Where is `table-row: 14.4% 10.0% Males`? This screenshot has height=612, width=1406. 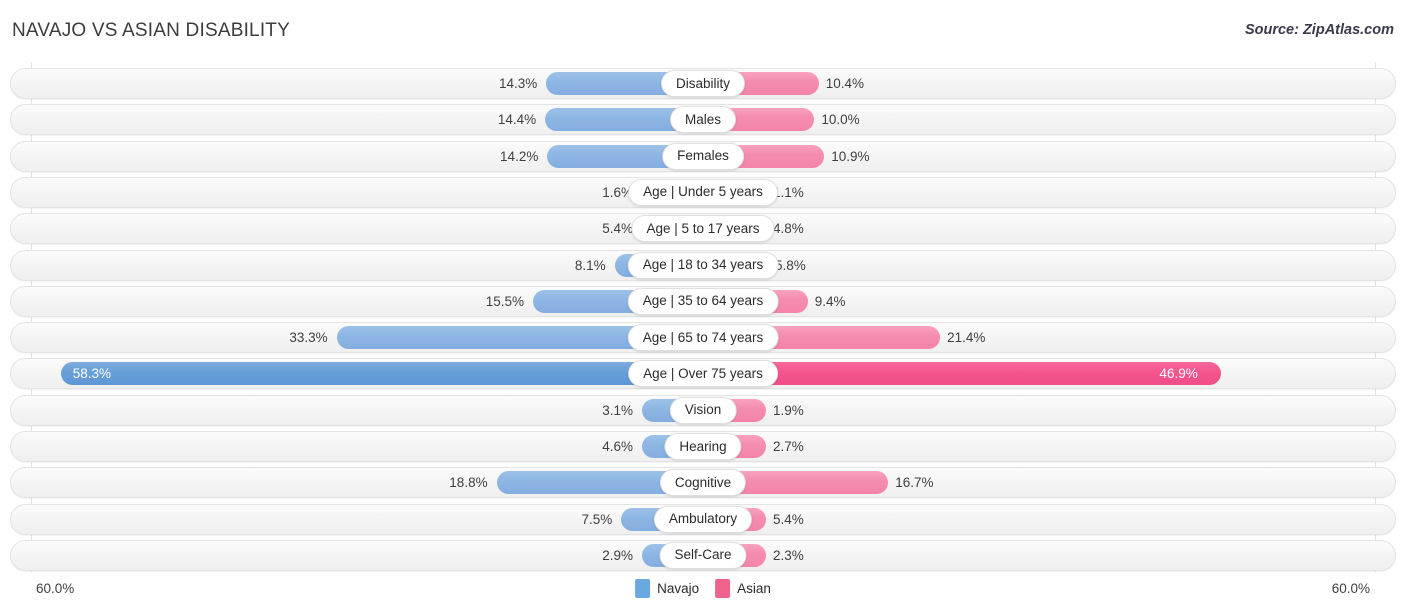
table-row: 14.4% 10.0% Males is located at coordinates (703, 120).